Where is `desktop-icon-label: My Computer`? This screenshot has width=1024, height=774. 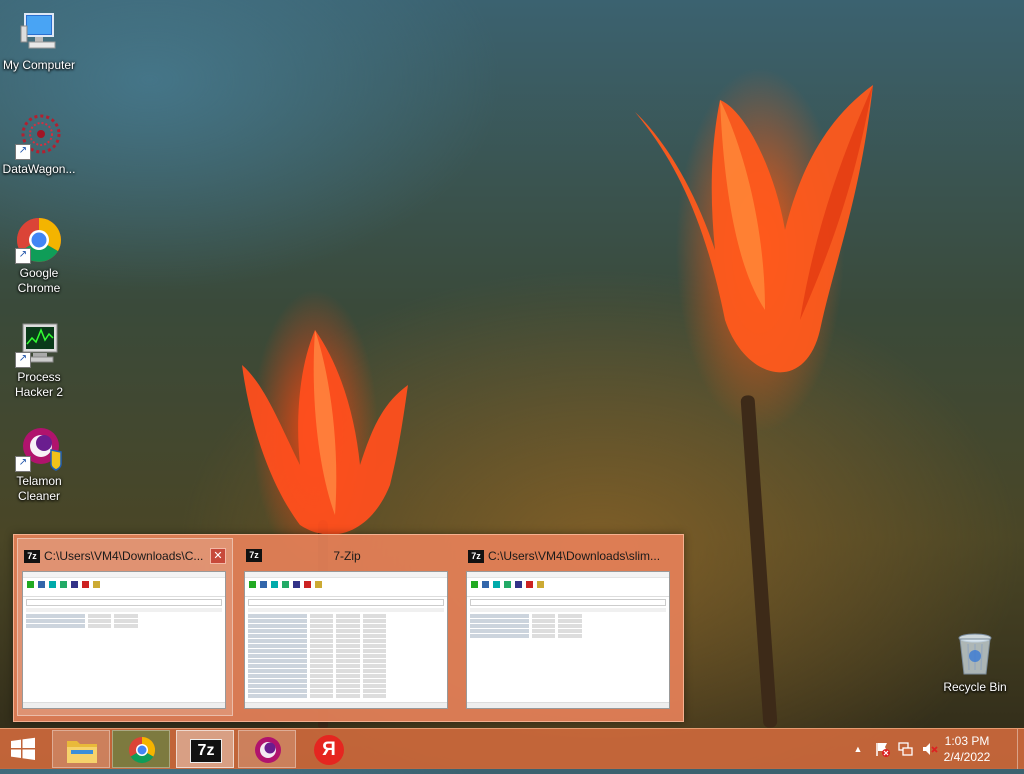 desktop-icon-label: My Computer is located at coordinates (39, 65).